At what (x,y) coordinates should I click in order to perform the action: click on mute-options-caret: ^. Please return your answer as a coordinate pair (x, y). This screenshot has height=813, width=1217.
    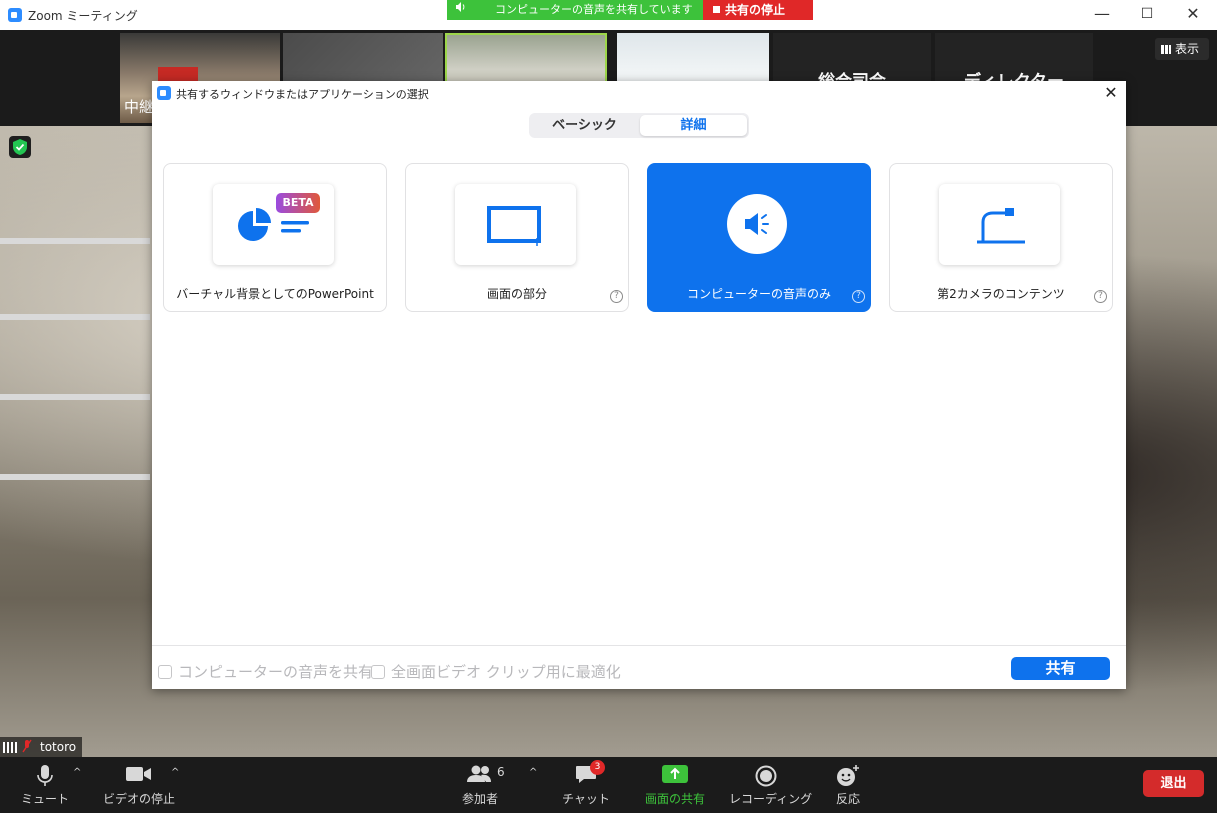
    Looking at the image, I should click on (77, 772).